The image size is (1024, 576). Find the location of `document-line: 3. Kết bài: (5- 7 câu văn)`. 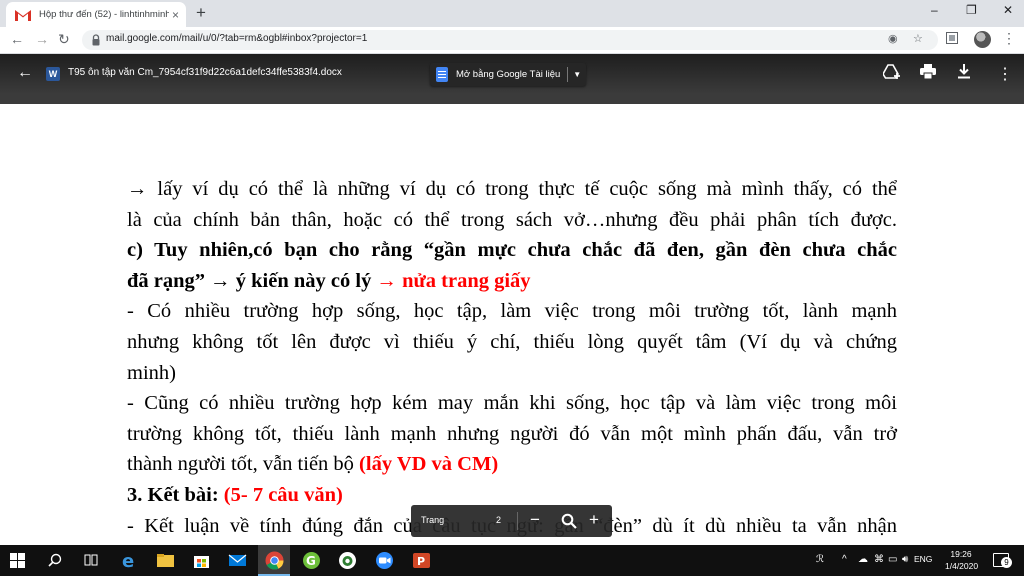

document-line: 3. Kết bài: (5- 7 câu văn) is located at coordinates (512, 495).